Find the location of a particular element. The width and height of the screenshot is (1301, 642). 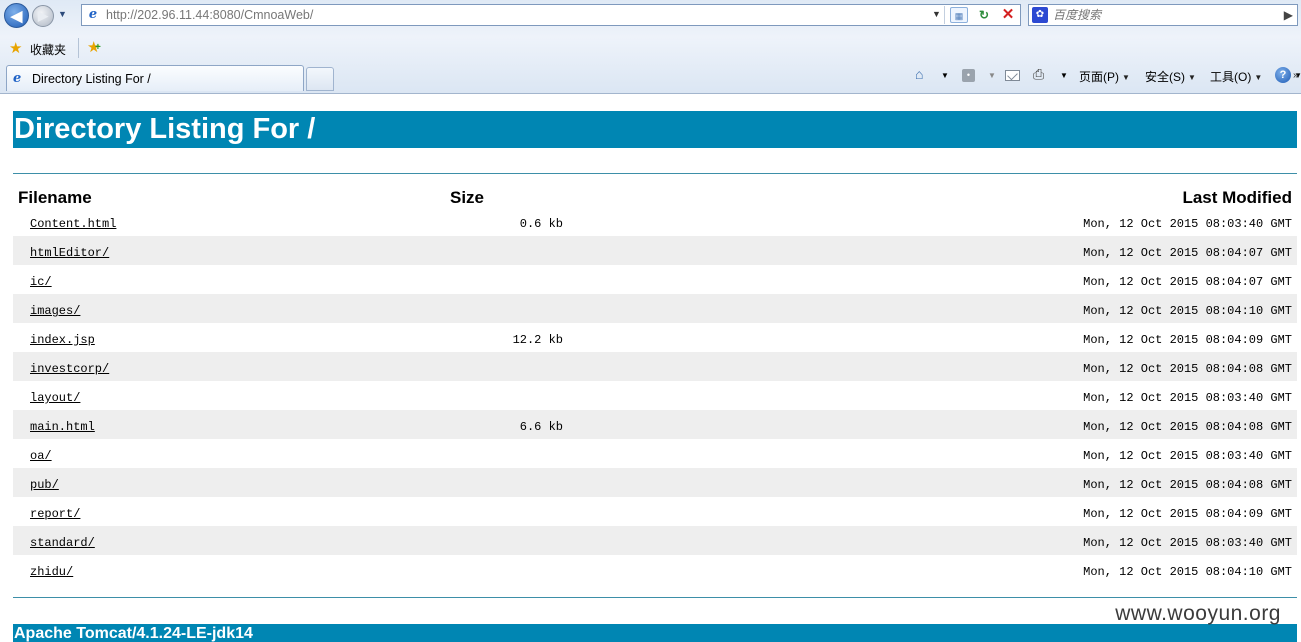

file-link: standard/ is located at coordinates (62, 543).